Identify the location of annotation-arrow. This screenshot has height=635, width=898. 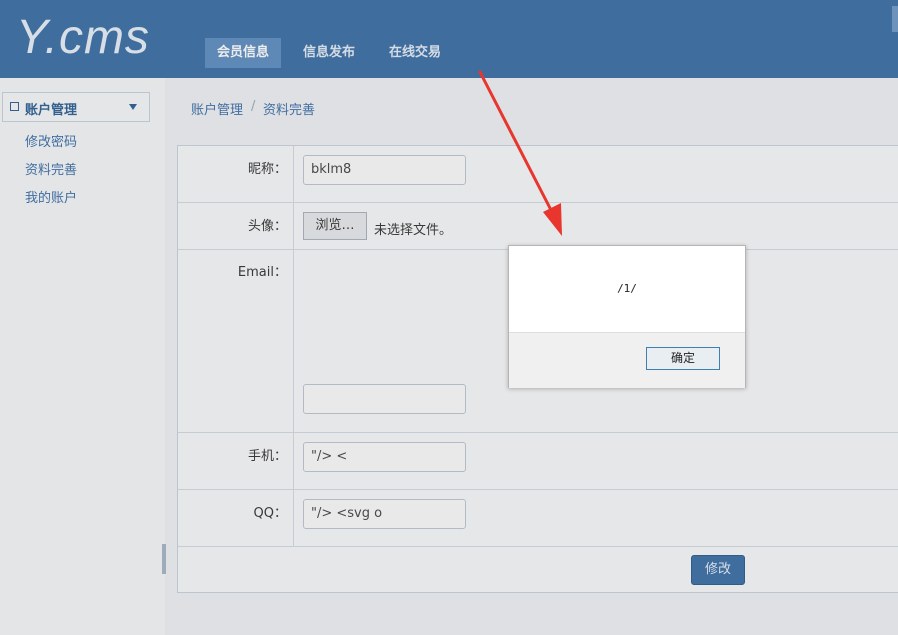
(520, 153).